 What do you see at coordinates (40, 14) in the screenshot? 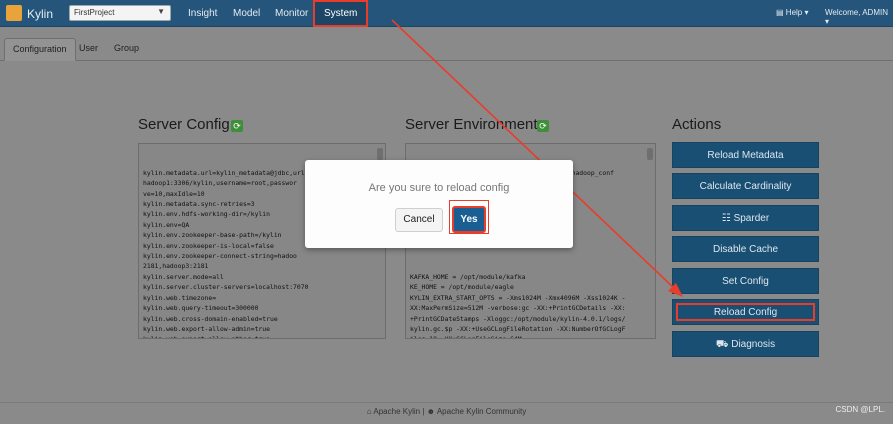
I see `brand-name: Kylin` at bounding box center [40, 14].